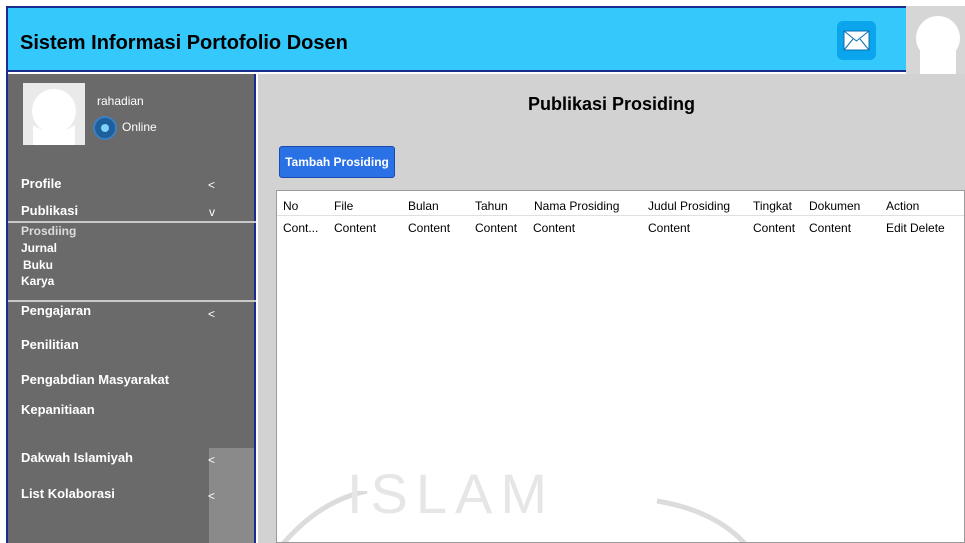  Describe the element at coordinates (576, 206) in the screenshot. I see `column-header: Nama Prosiding` at that location.